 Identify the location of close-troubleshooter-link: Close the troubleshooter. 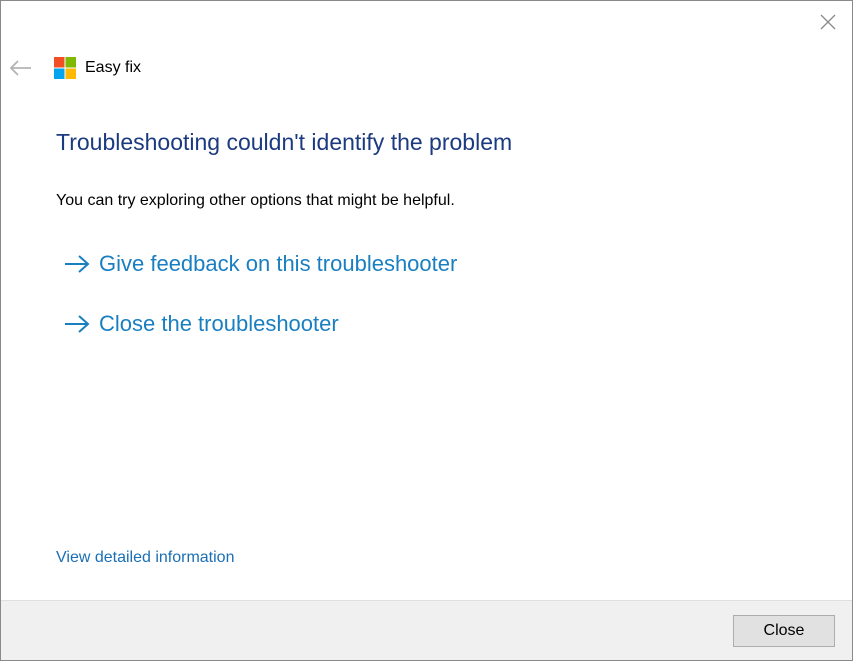
(201, 324).